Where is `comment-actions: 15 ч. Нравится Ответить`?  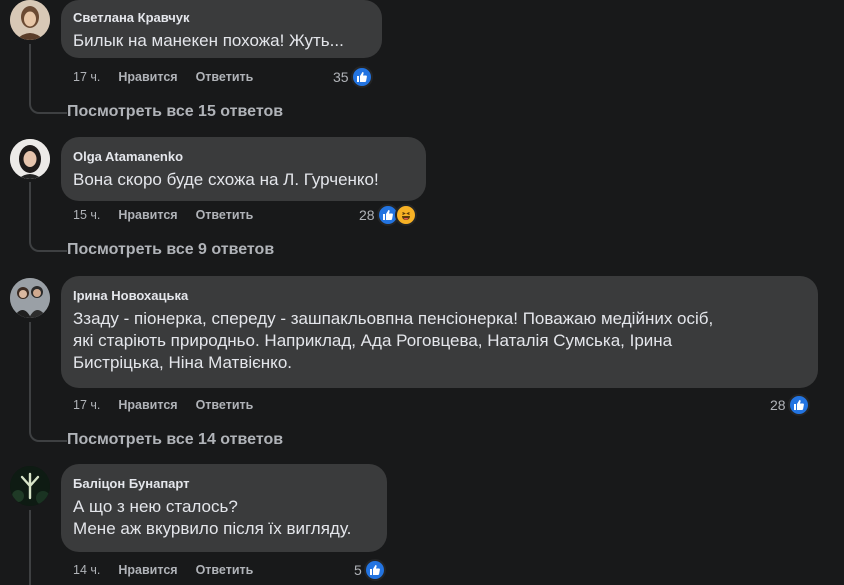
comment-actions: 15 ч. Нравится Ответить is located at coordinates (163, 215).